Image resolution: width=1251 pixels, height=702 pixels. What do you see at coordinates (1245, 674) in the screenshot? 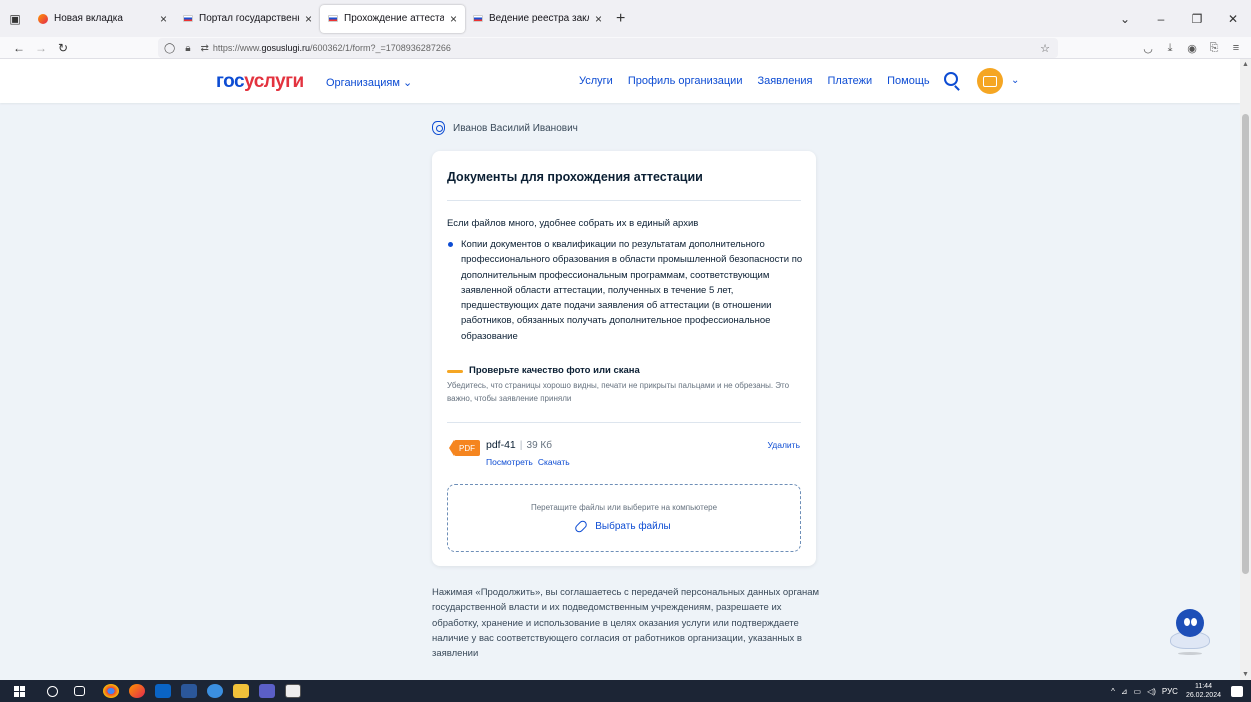
I see `scroll-down-icon: ▼` at bounding box center [1245, 674].